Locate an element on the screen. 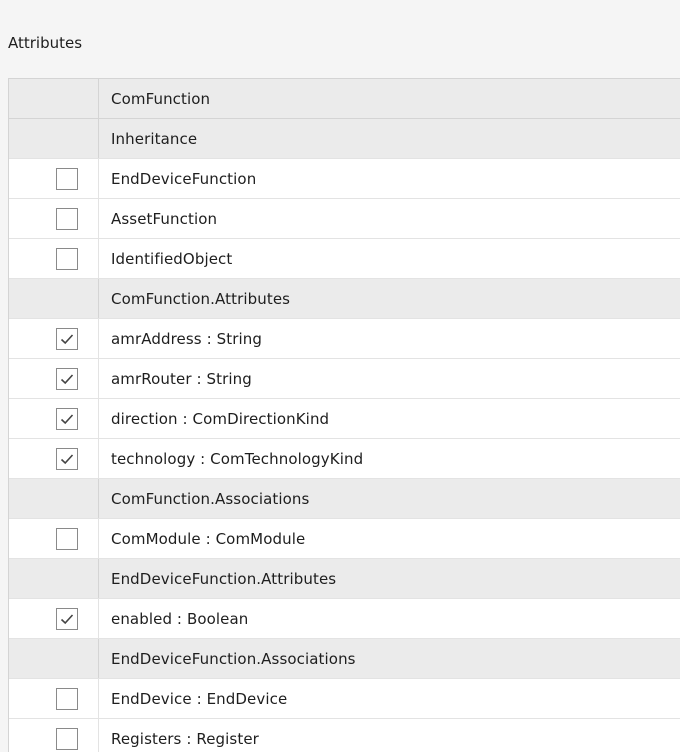  attribute-label: enabled : Boolean is located at coordinates (180, 618).